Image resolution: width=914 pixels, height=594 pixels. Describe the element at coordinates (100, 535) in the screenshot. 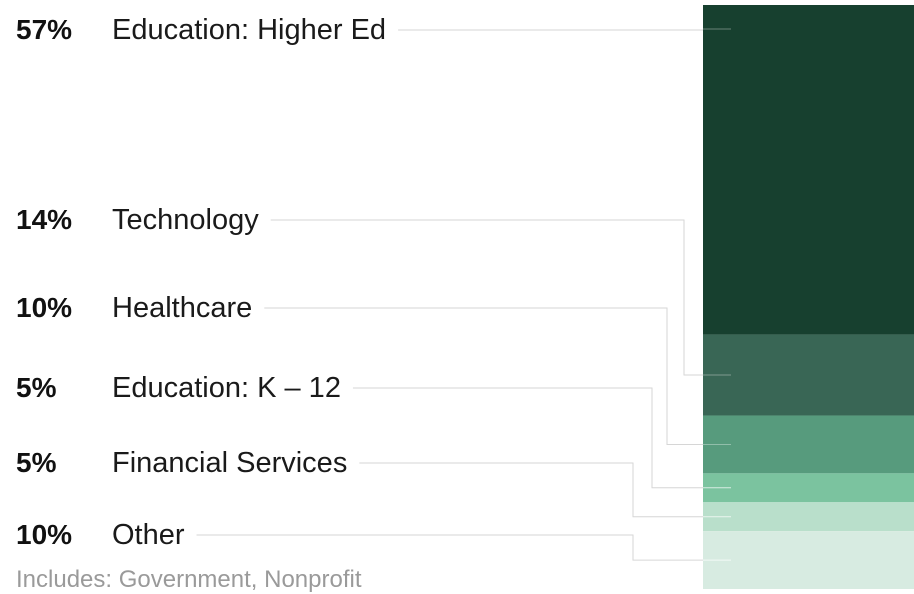

I see `label-row-other: 10% Other` at that location.